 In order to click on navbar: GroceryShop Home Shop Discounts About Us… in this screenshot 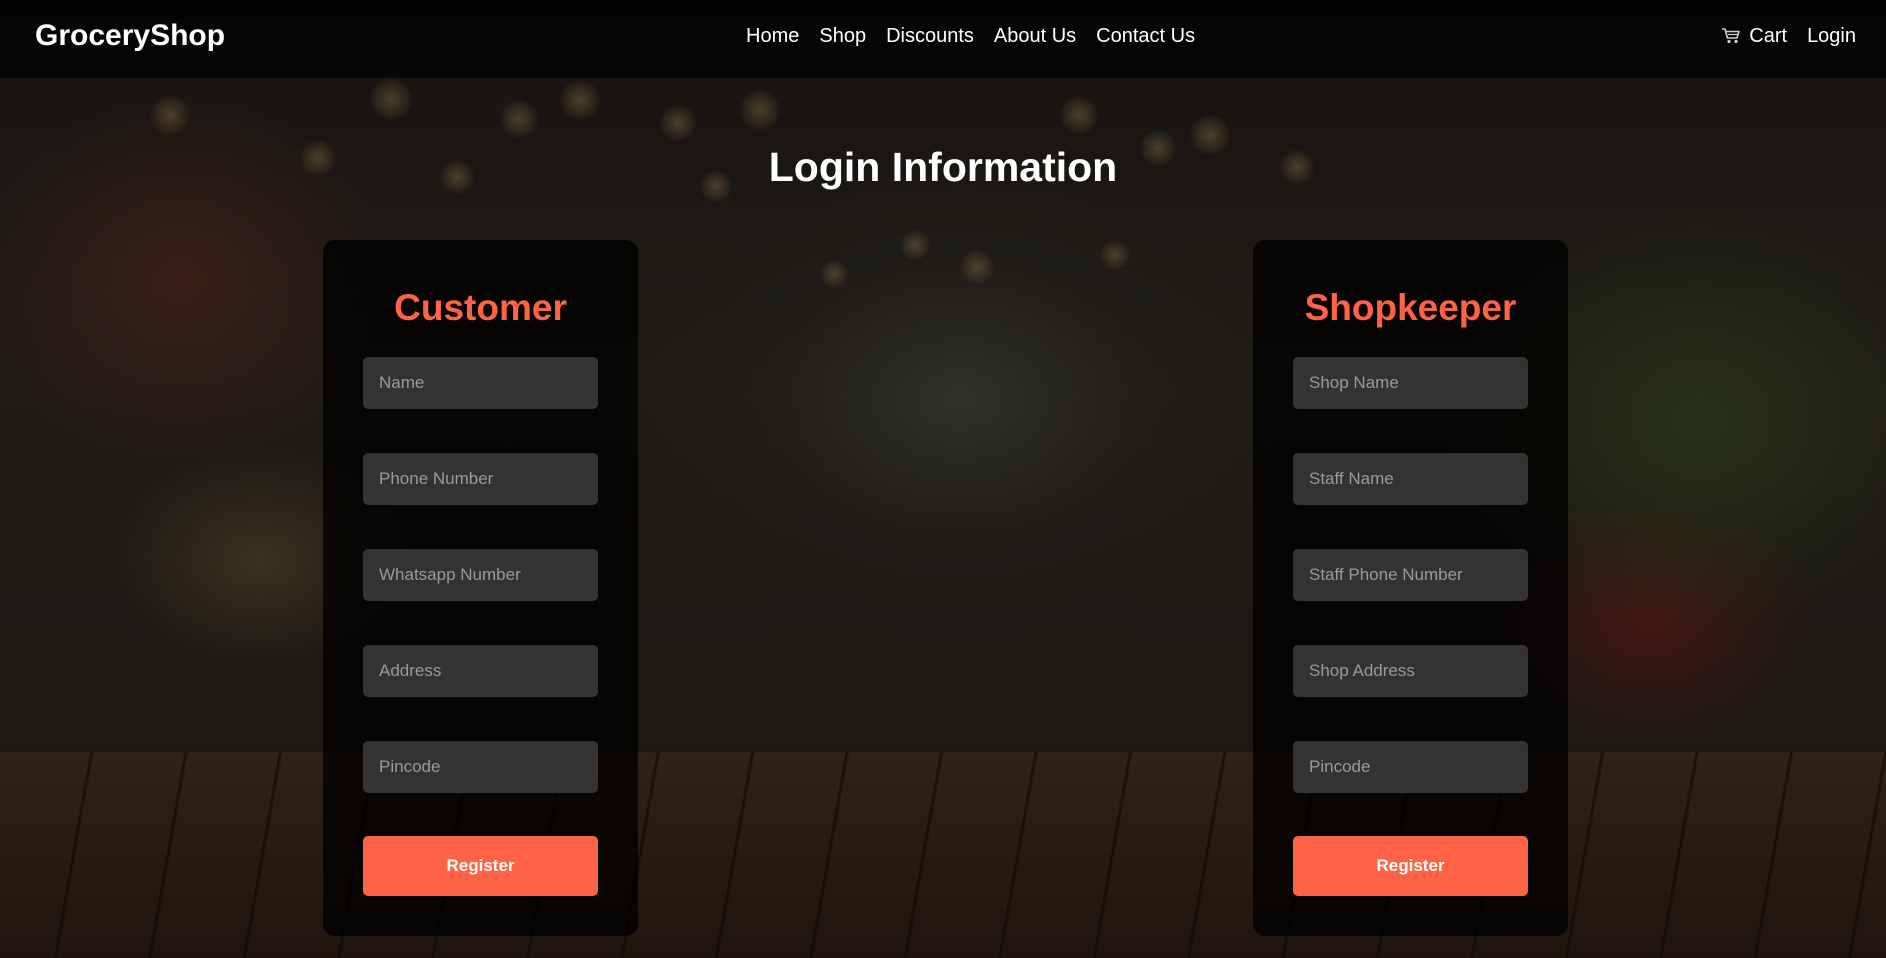, I will do `click(943, 39)`.